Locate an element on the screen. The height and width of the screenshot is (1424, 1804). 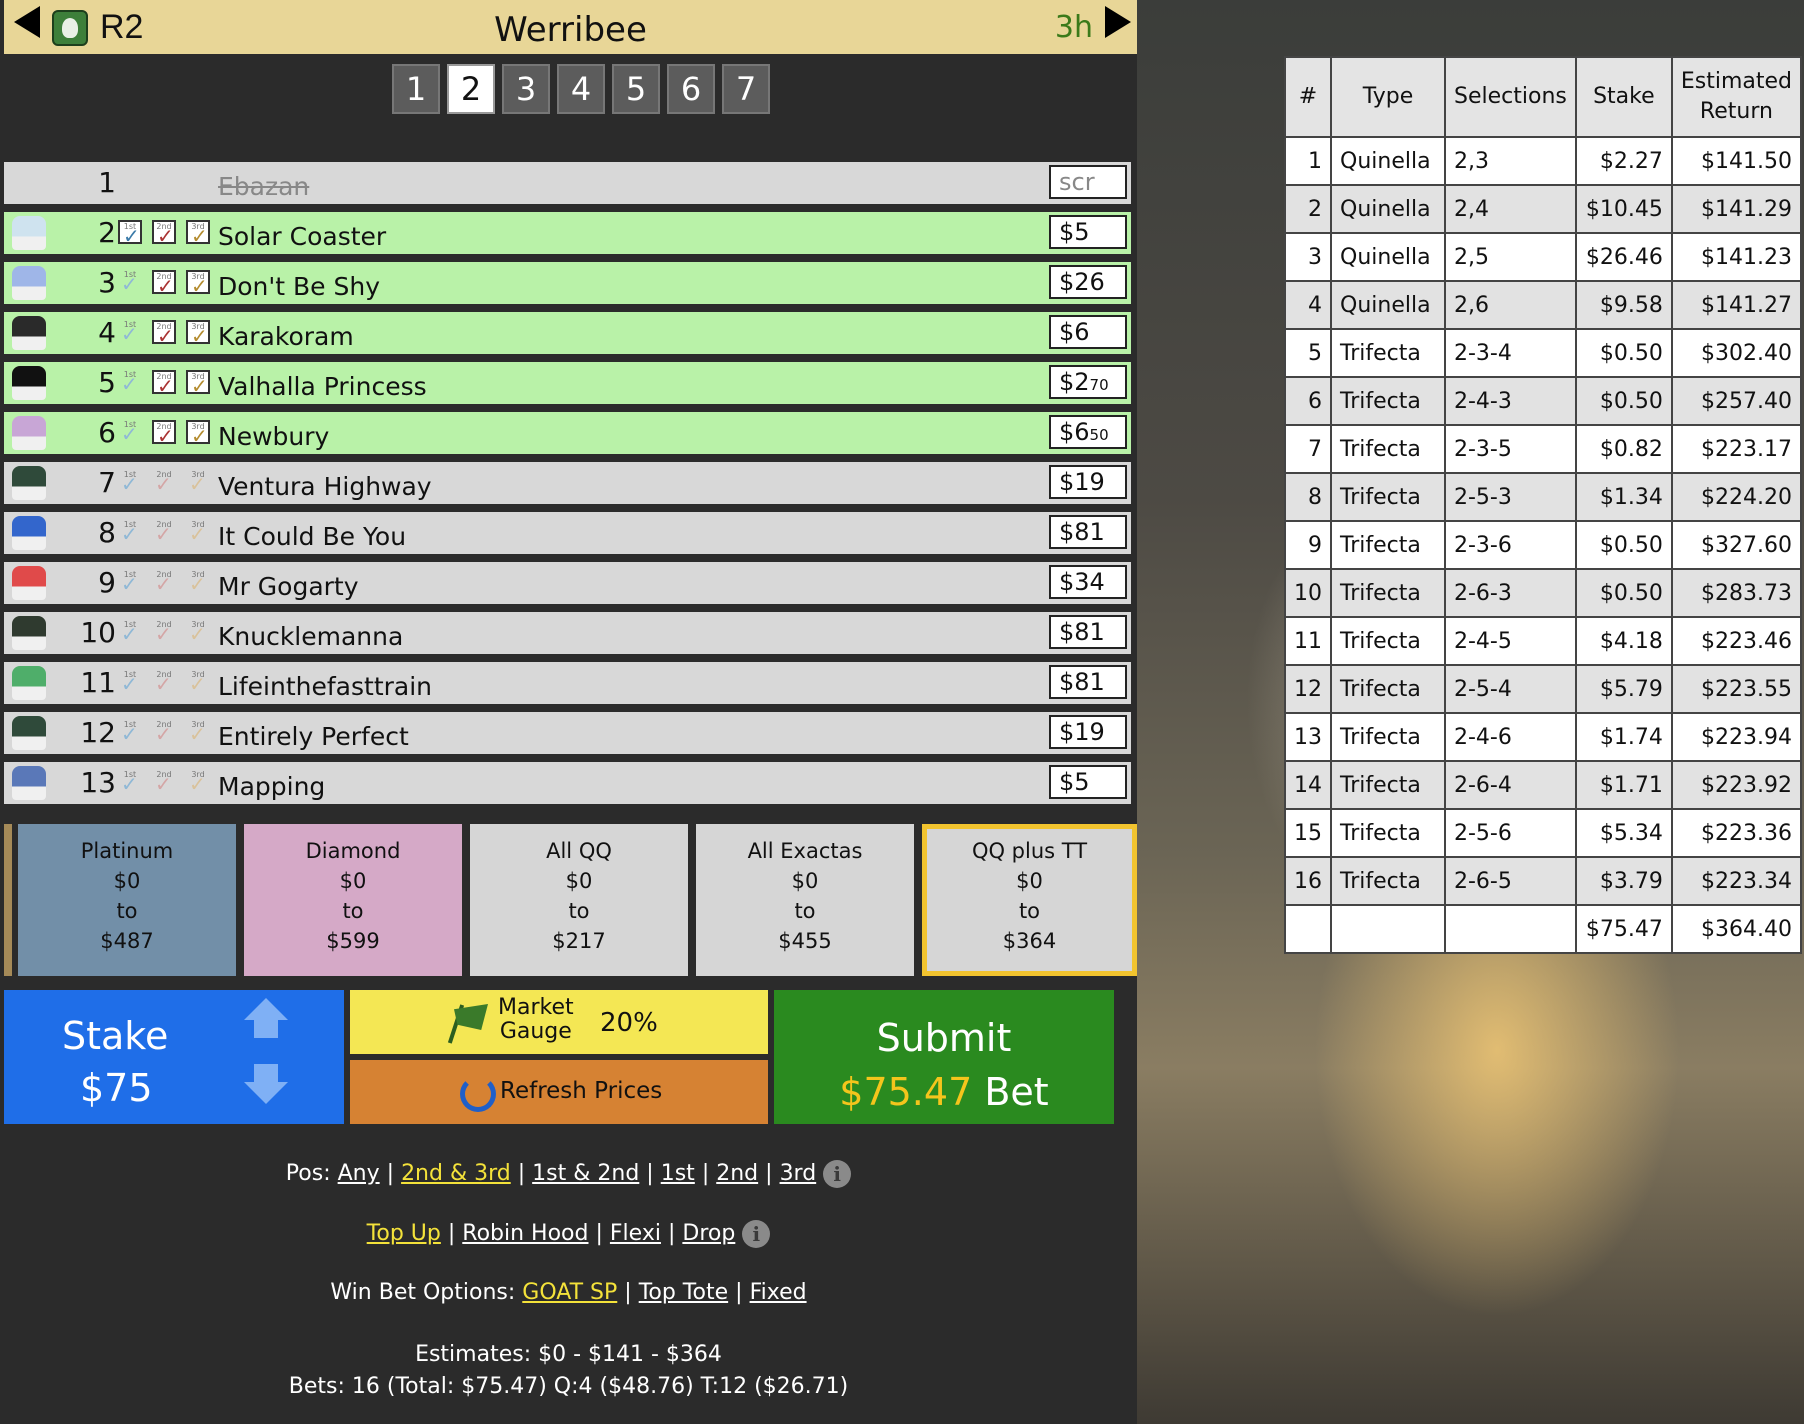
prev-race-arrow-icon is located at coordinates (27, 22).